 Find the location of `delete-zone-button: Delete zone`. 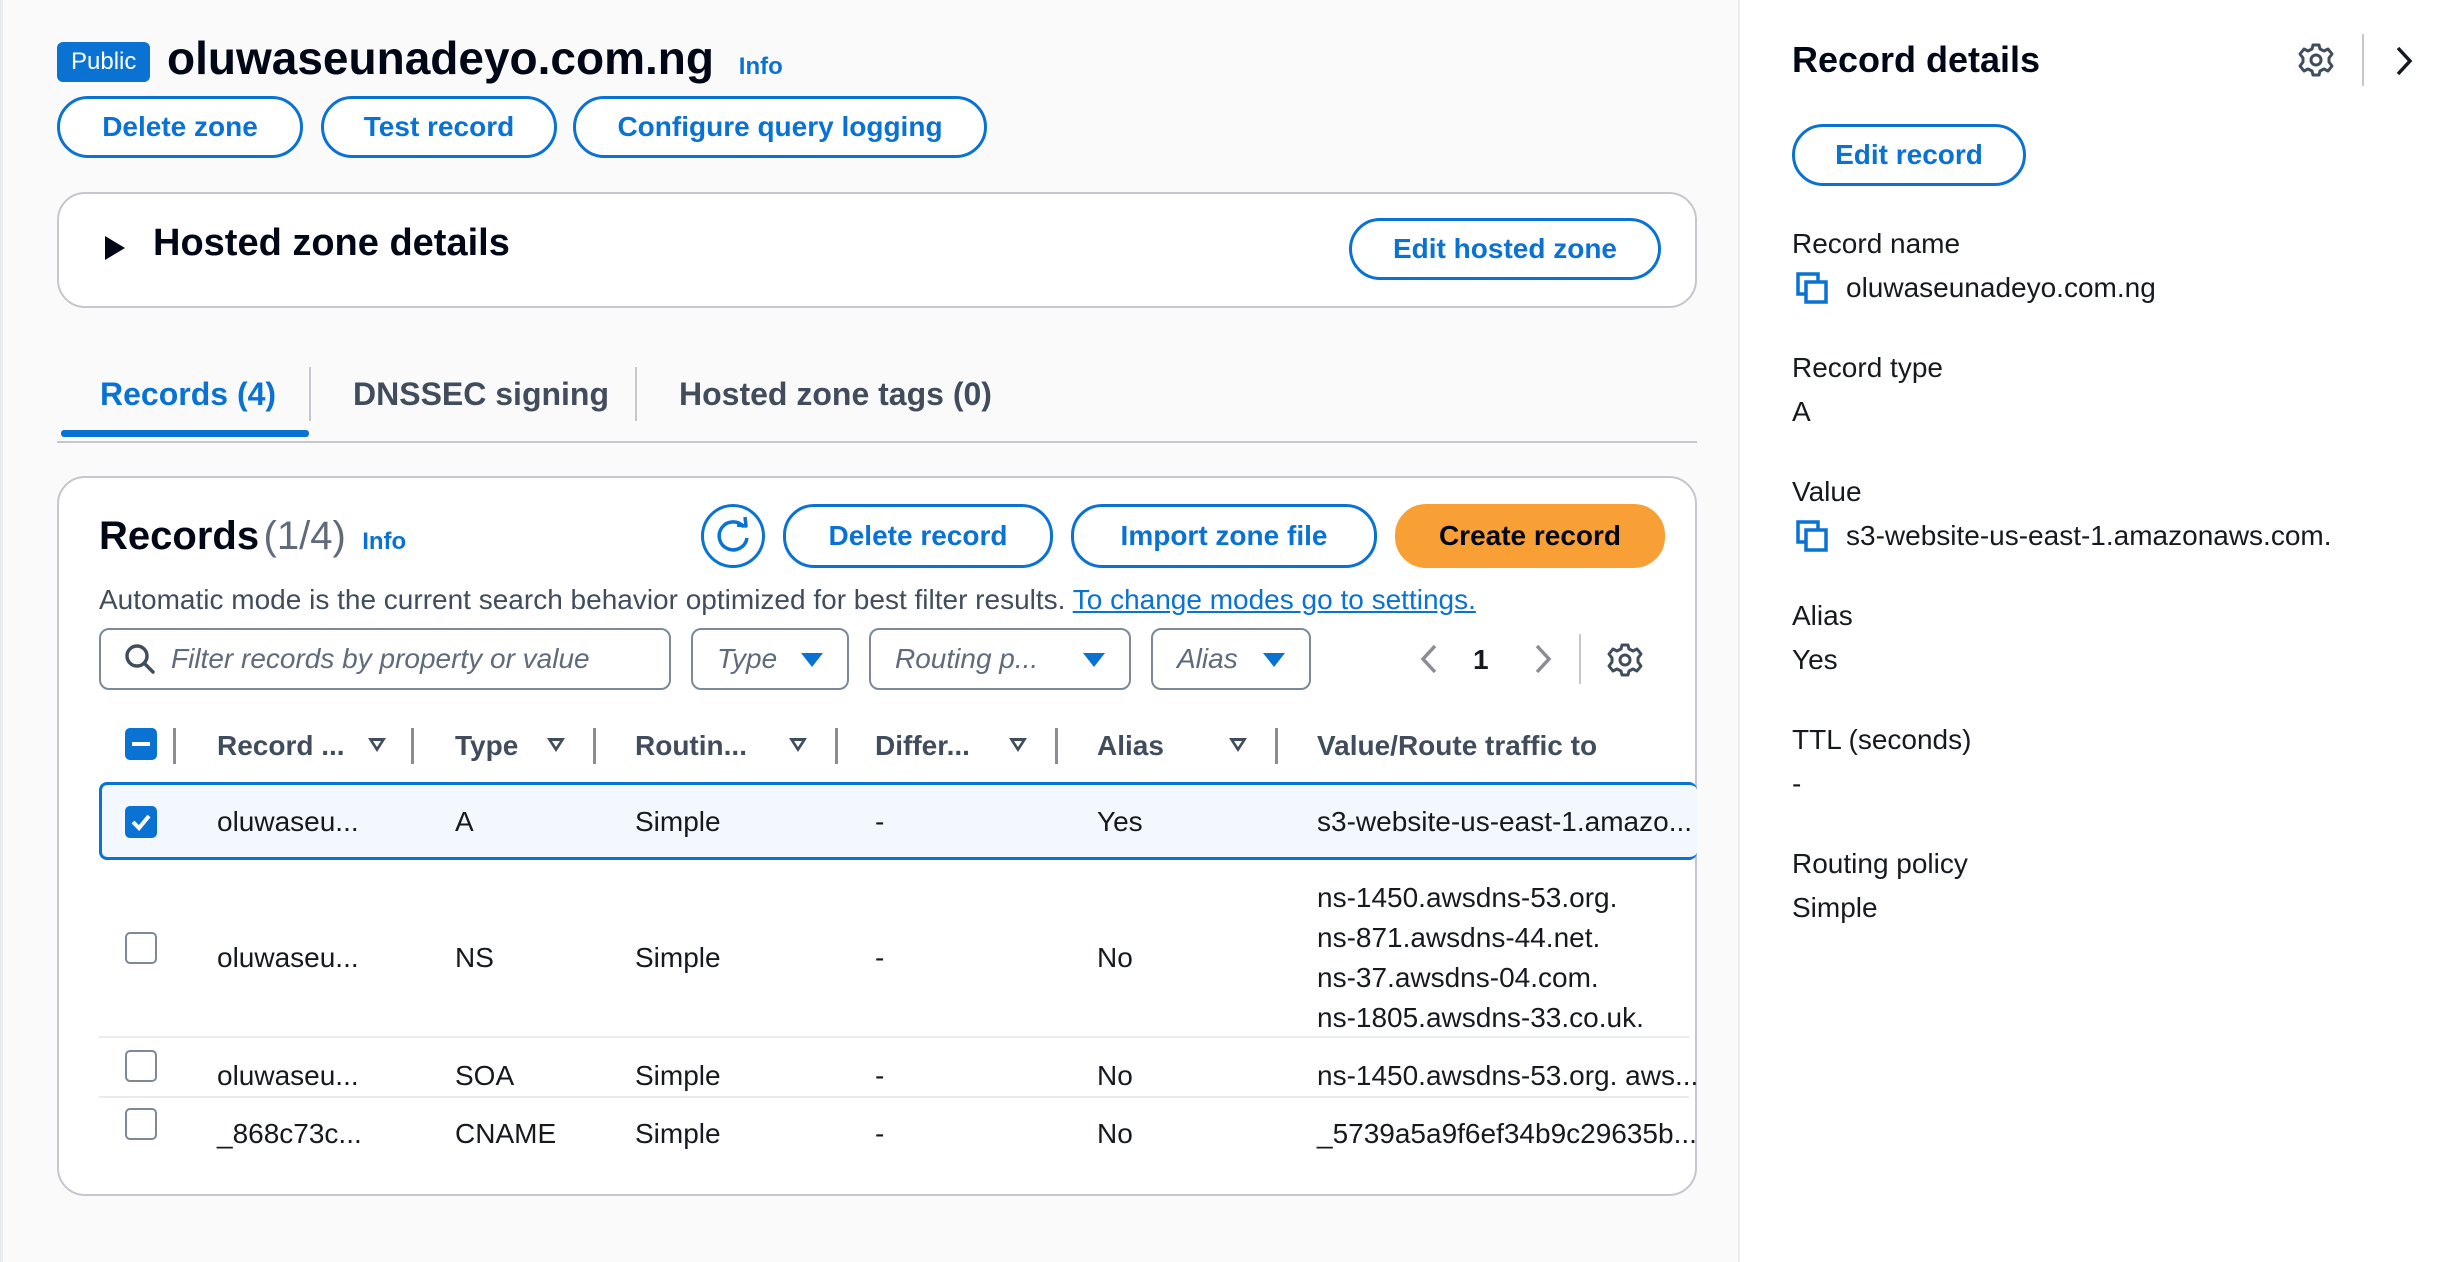

delete-zone-button: Delete zone is located at coordinates (180, 127).